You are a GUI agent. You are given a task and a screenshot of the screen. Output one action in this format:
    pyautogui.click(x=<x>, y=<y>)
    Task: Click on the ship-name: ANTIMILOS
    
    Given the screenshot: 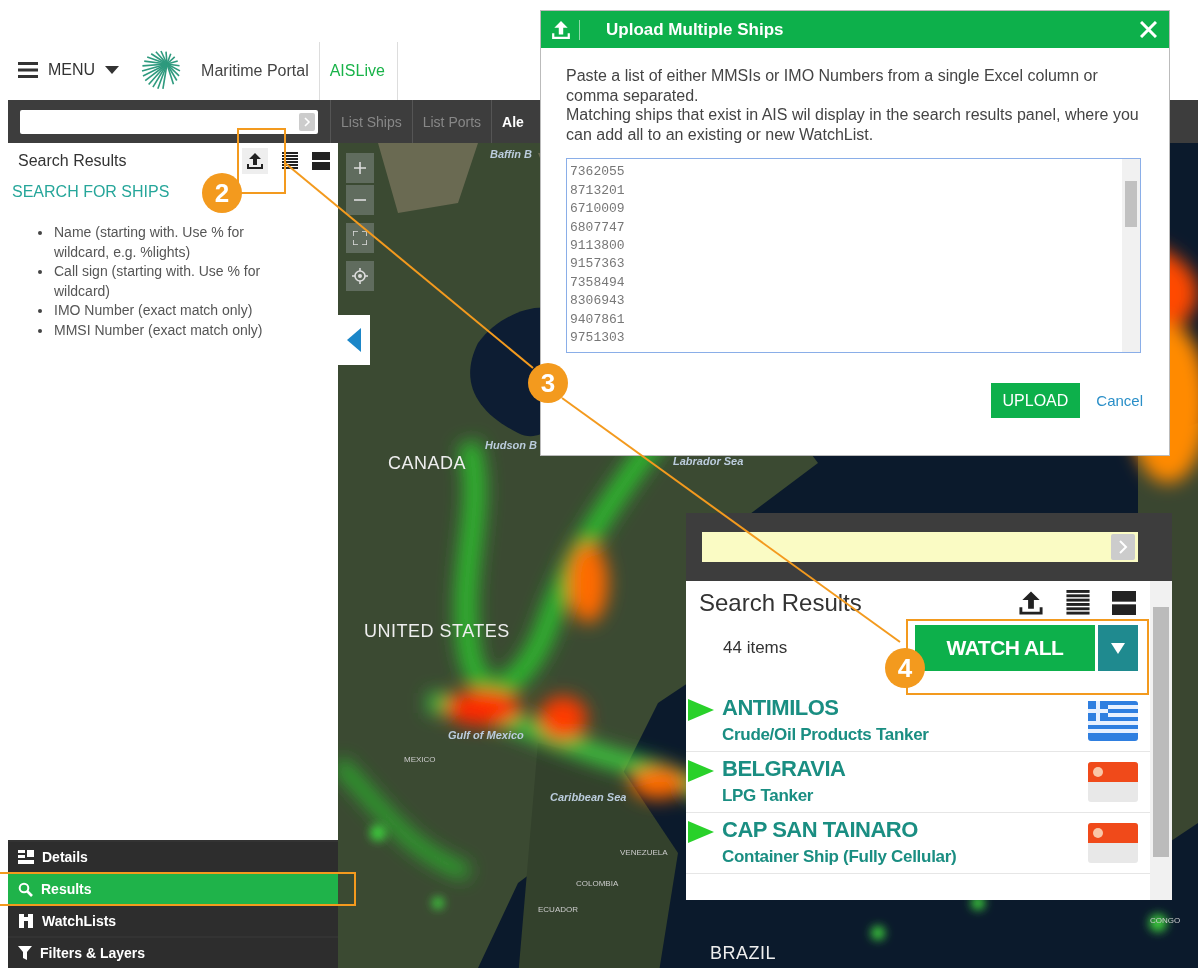 What is the action you would take?
    pyautogui.click(x=781, y=708)
    